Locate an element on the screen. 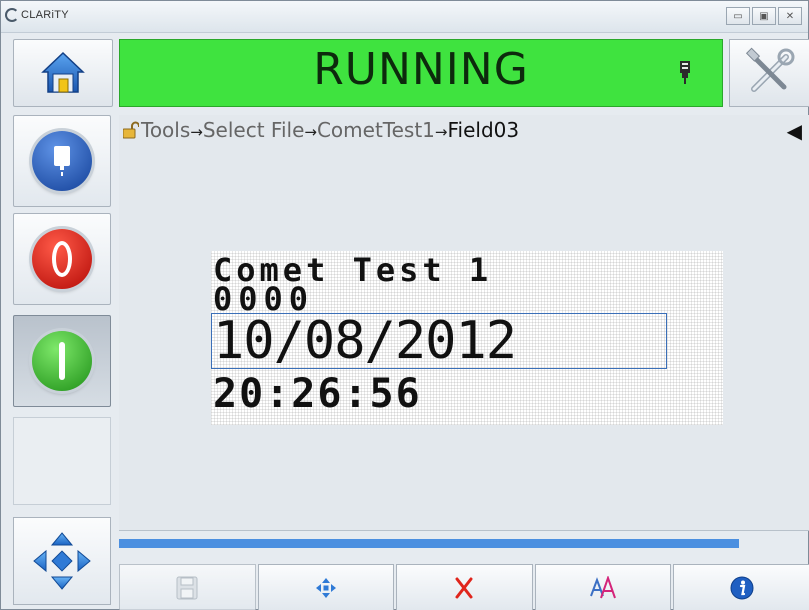 This screenshot has width=809, height=610. delete-button is located at coordinates (464, 587).